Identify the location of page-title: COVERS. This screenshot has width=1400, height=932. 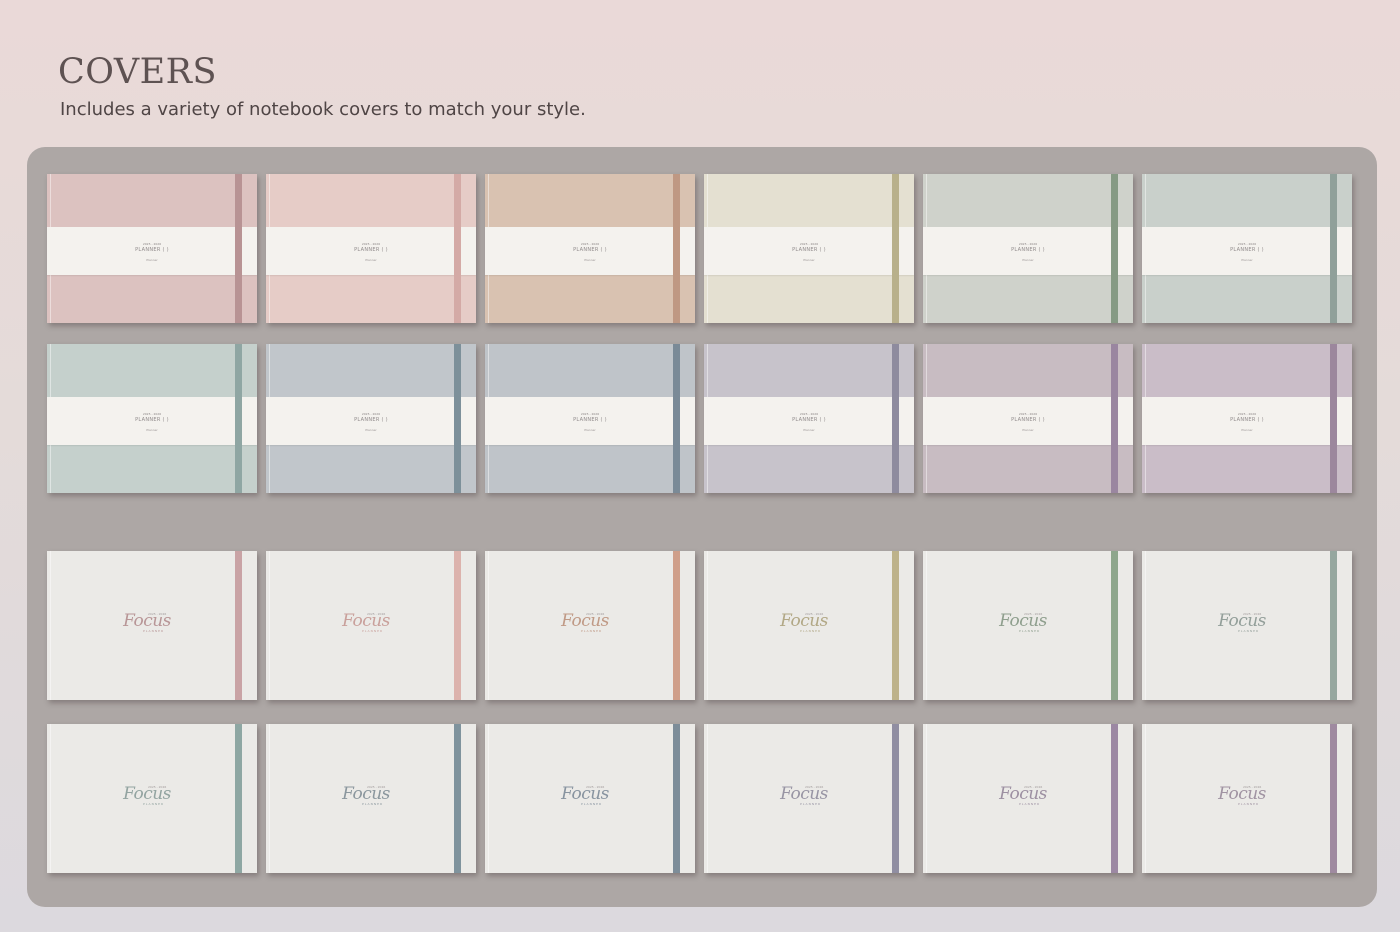
(138, 72).